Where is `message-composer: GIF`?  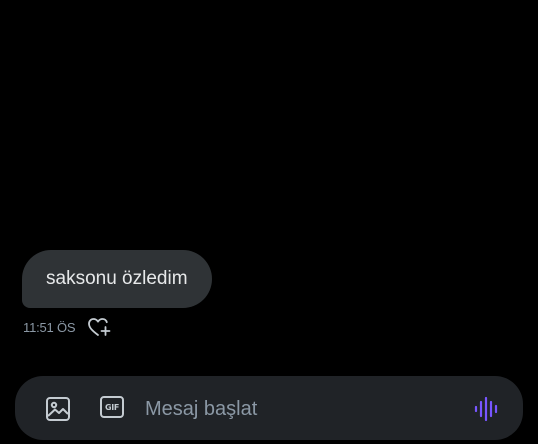 message-composer: GIF is located at coordinates (269, 408).